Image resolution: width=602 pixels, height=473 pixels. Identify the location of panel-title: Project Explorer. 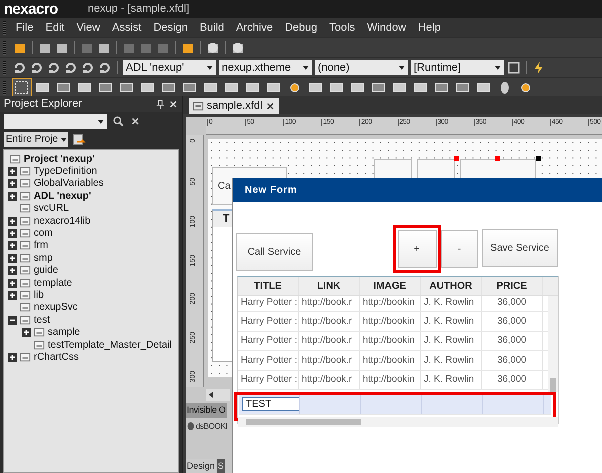
(43, 104).